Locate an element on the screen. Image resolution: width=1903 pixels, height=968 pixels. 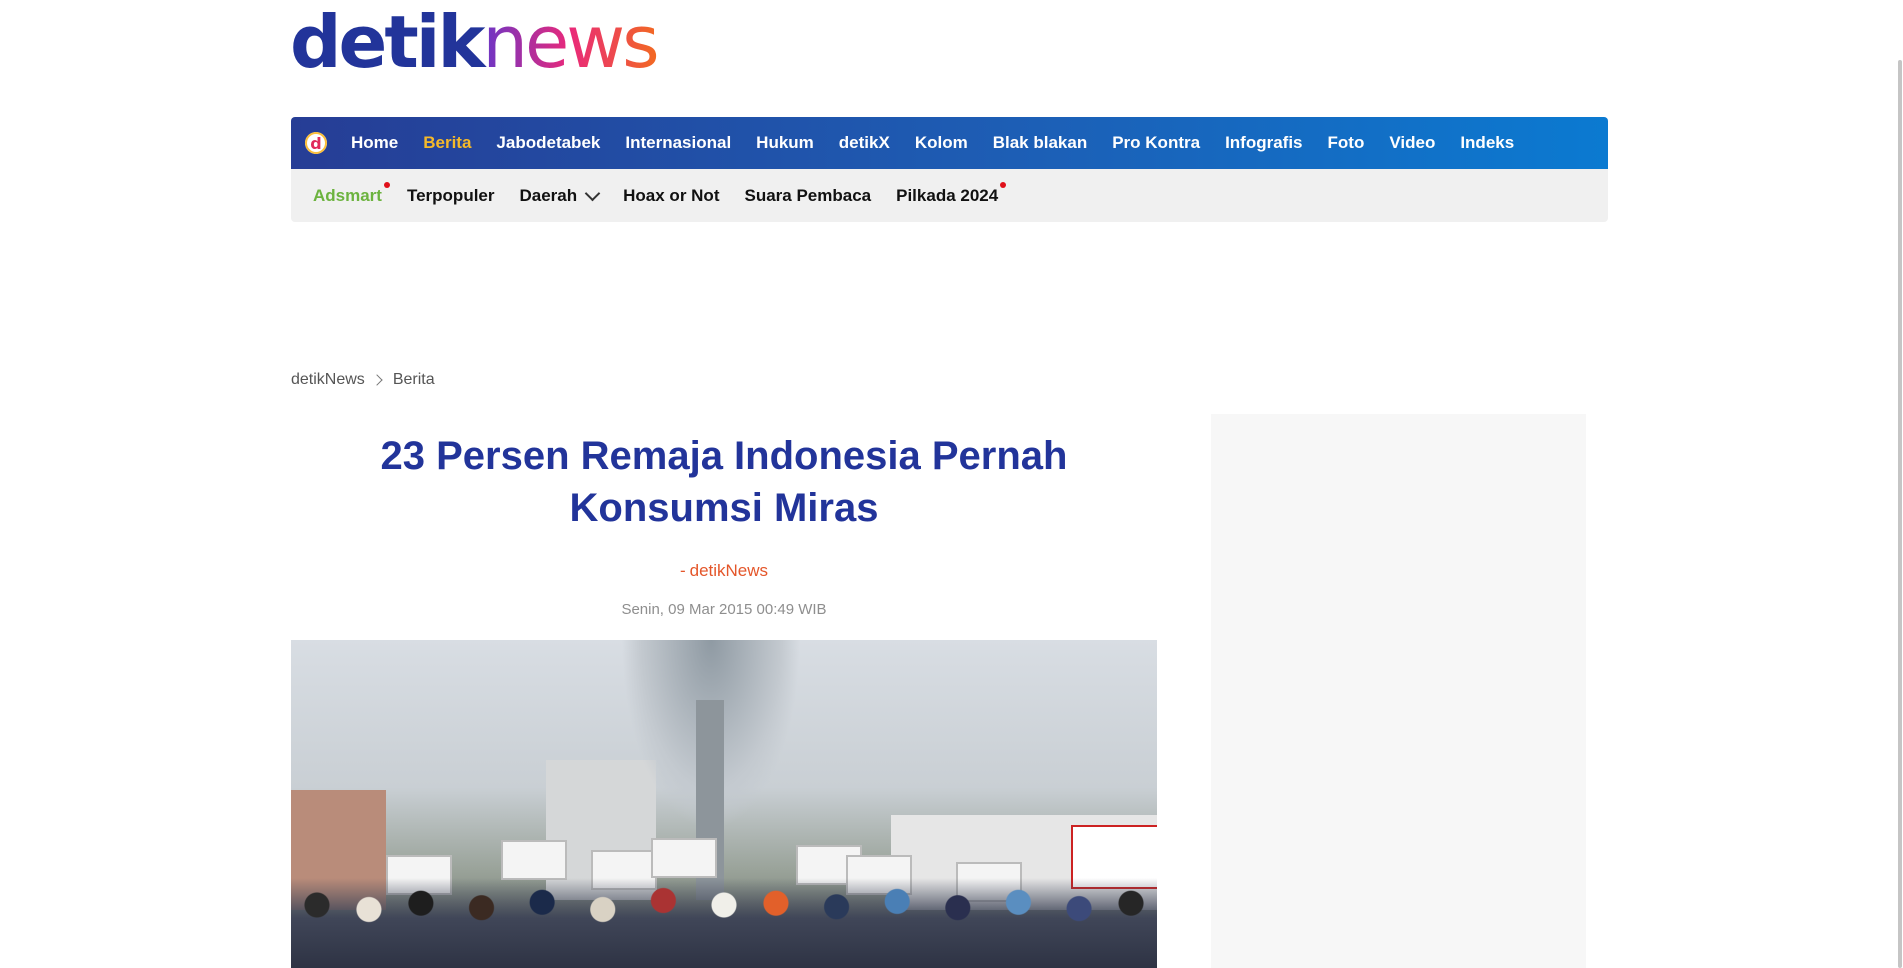
subnav-label-hoax-or-not: Hoax or Not is located at coordinates (671, 195).